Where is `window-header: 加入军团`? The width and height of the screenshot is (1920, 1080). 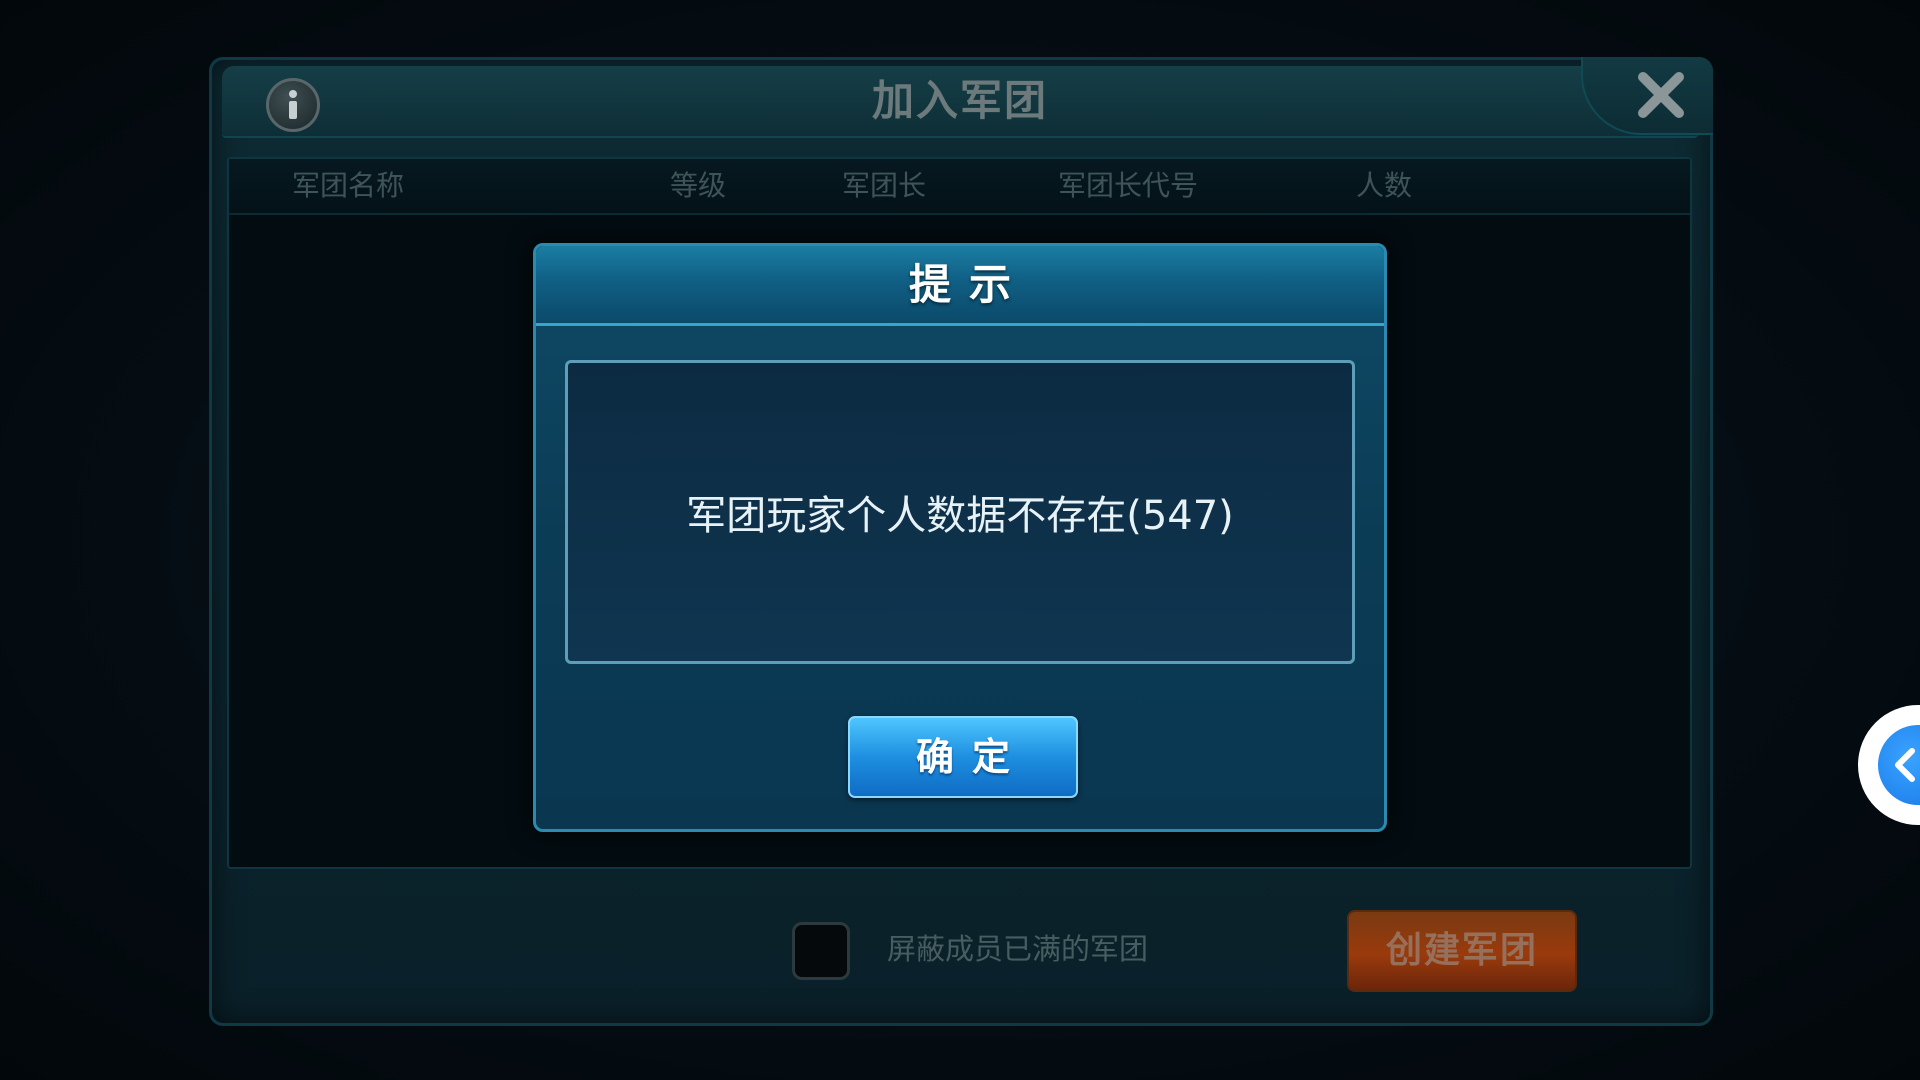
window-header: 加入军团 is located at coordinates (960, 102).